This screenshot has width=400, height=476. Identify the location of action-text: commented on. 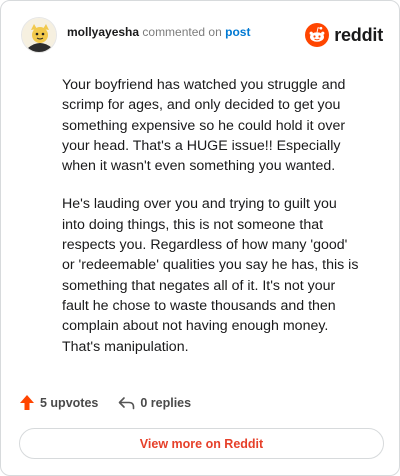
(182, 32).